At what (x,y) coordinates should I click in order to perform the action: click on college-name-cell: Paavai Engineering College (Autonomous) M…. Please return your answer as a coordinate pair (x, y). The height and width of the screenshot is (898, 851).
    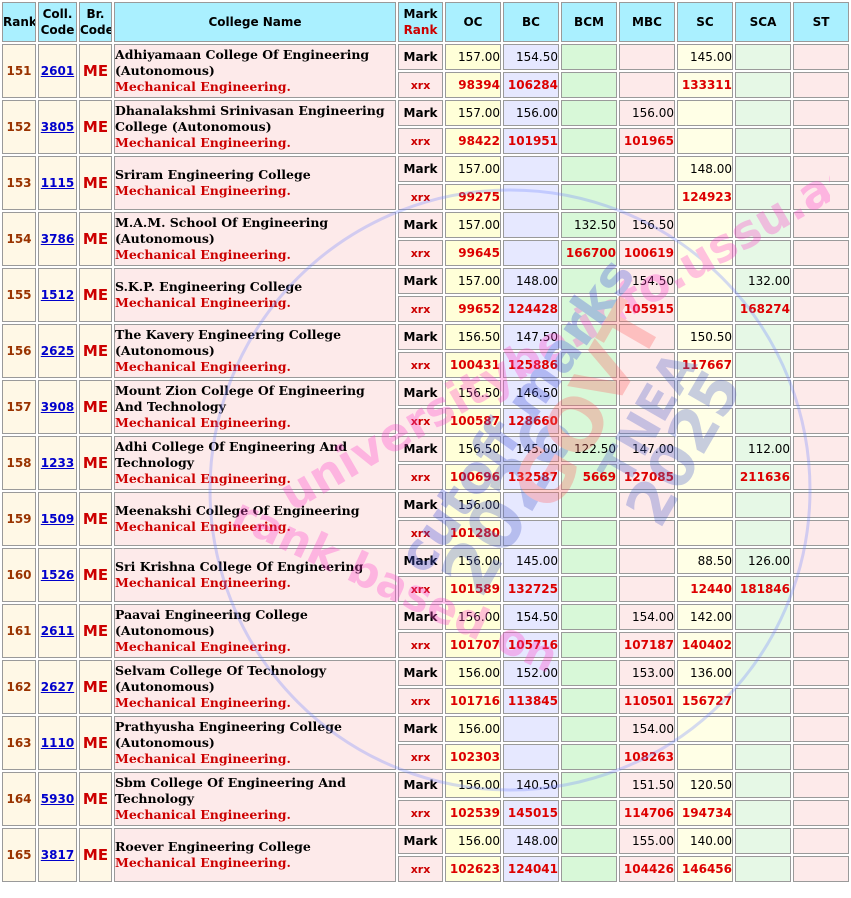
    Looking at the image, I should click on (255, 631).